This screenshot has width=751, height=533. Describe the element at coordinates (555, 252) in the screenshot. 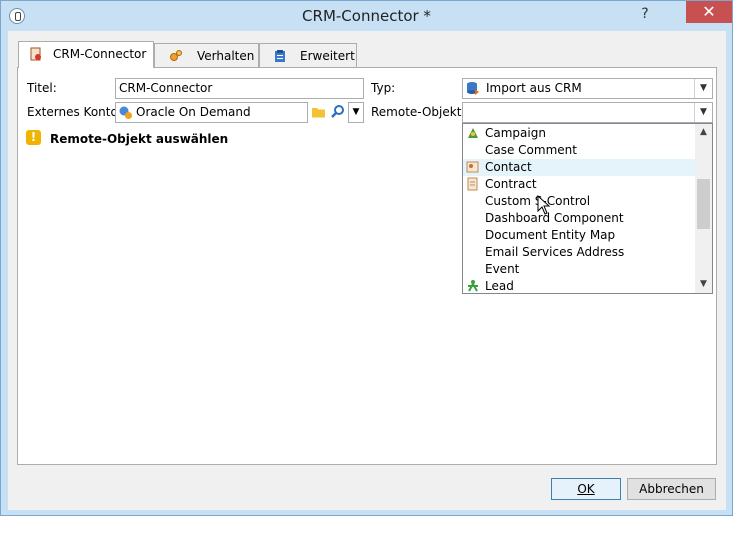

I see `list-item-label: Email Services Address` at that location.